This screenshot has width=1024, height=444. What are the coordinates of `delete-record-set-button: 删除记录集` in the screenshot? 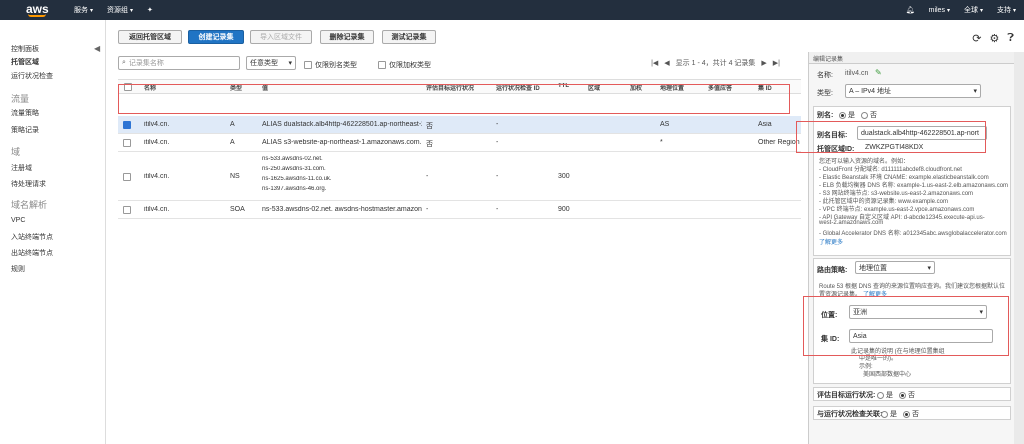 It's located at (347, 37).